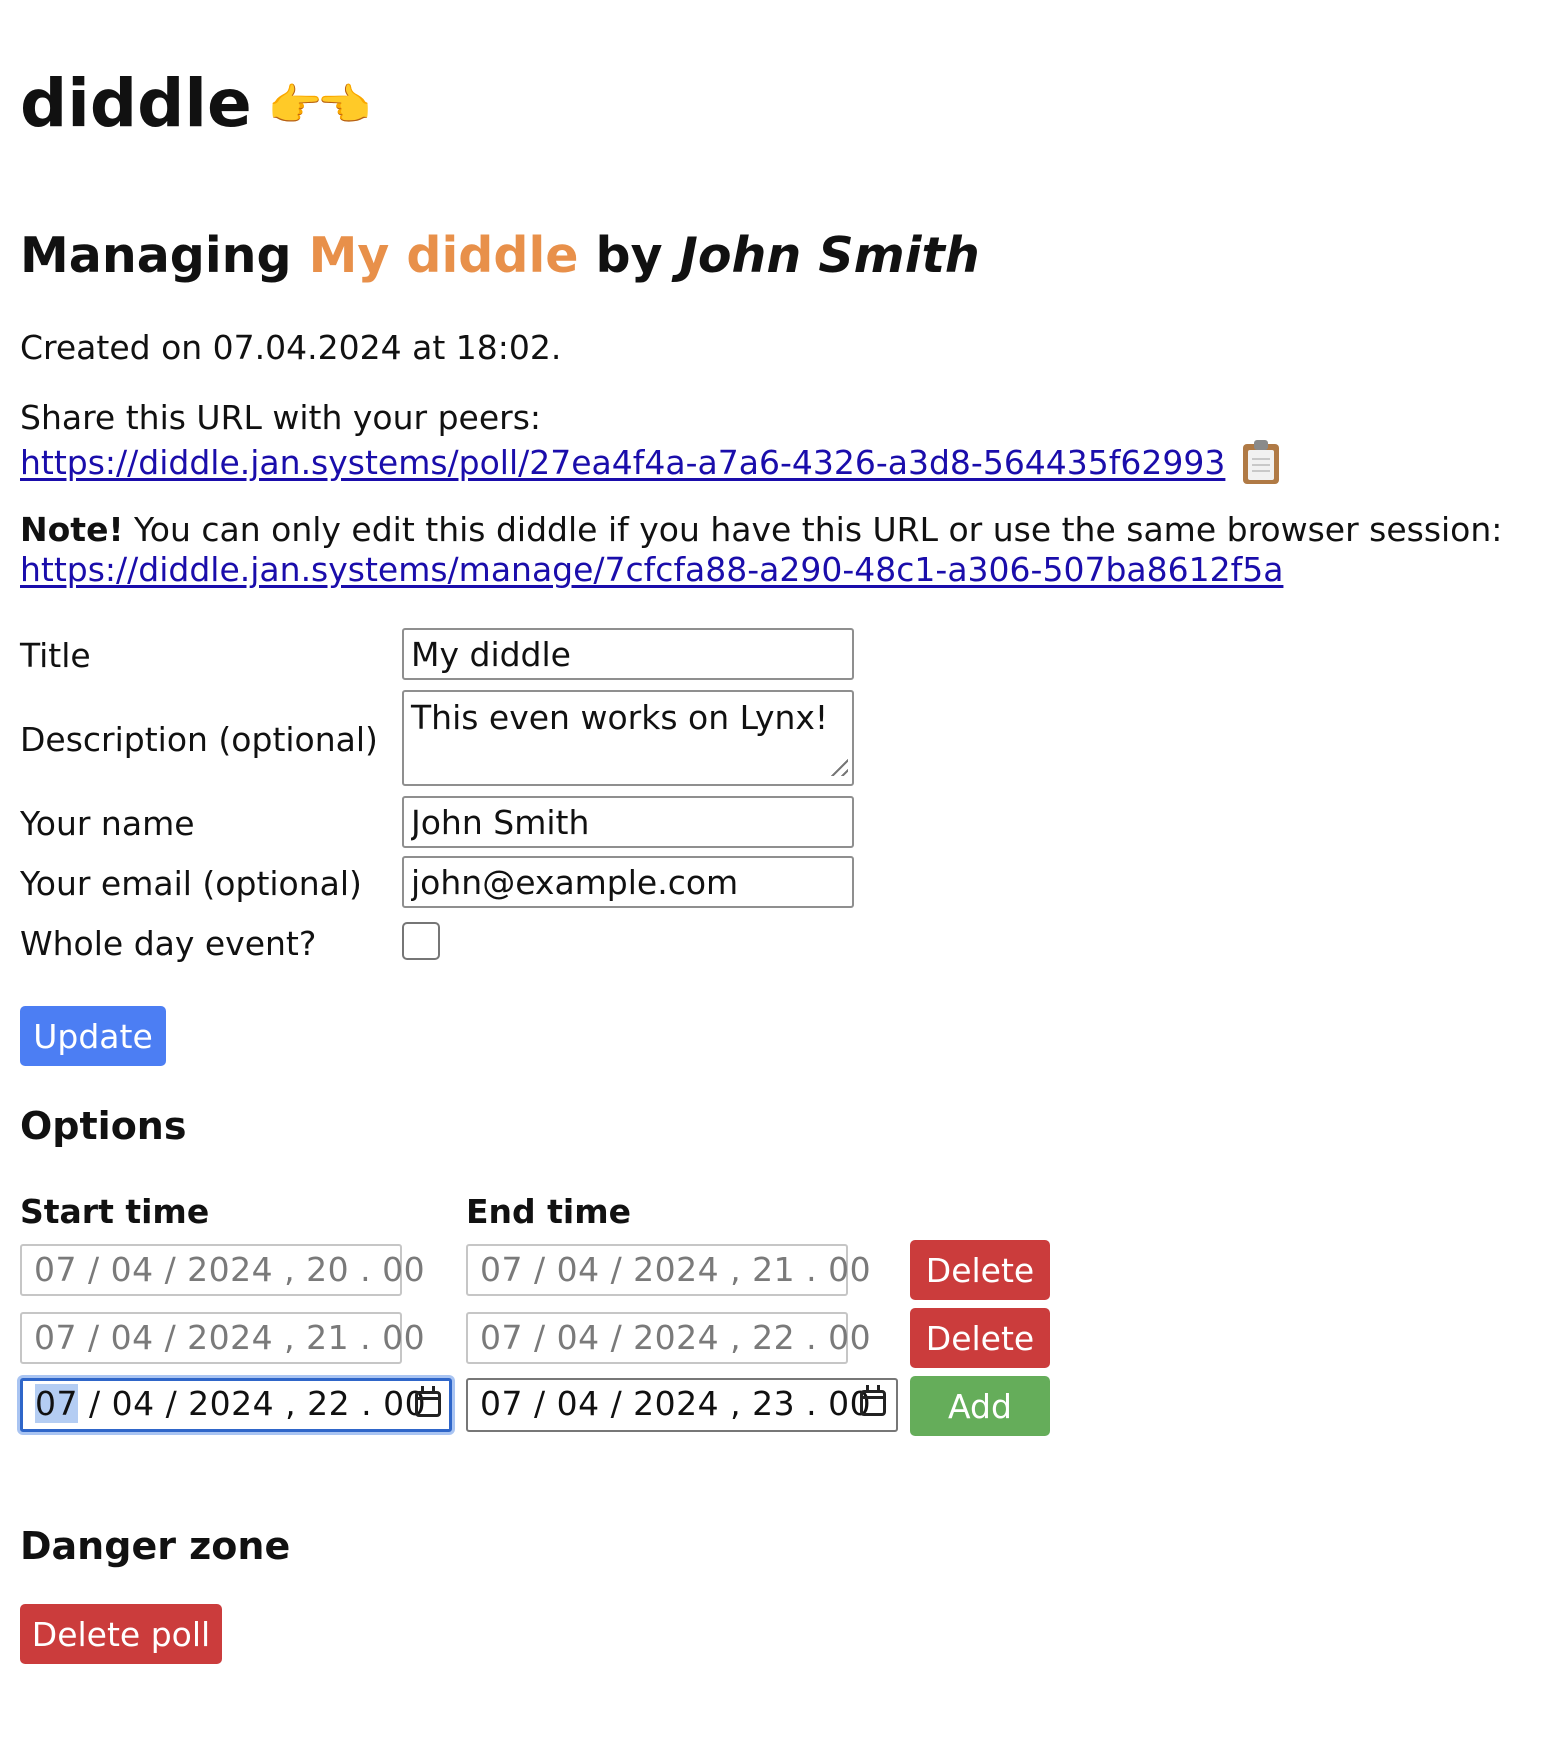 The width and height of the screenshot is (1568, 1748). What do you see at coordinates (72, 529) in the screenshot?
I see `note-label: Note!` at bounding box center [72, 529].